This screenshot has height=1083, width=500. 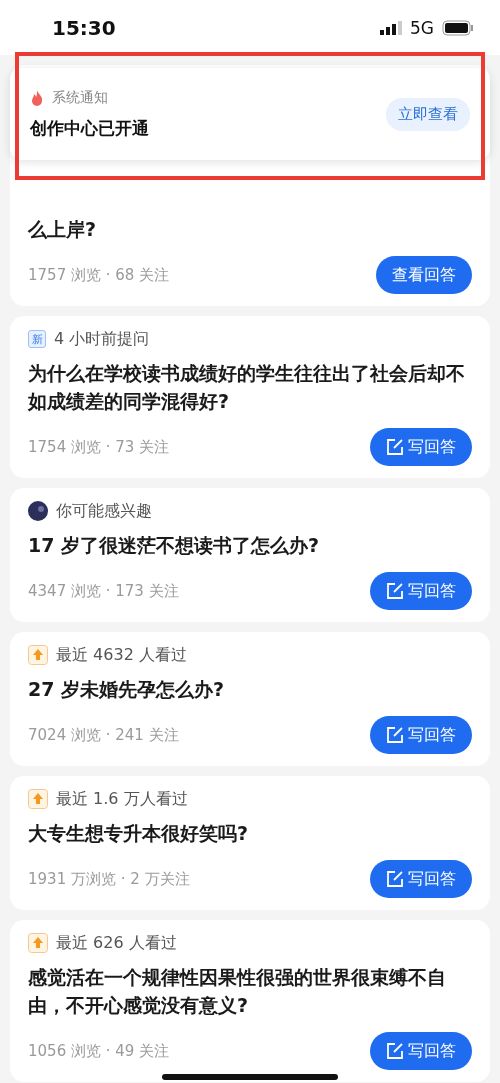 What do you see at coordinates (99, 275) in the screenshot?
I see `question-stats: 1757 浏览 · 68 关注` at bounding box center [99, 275].